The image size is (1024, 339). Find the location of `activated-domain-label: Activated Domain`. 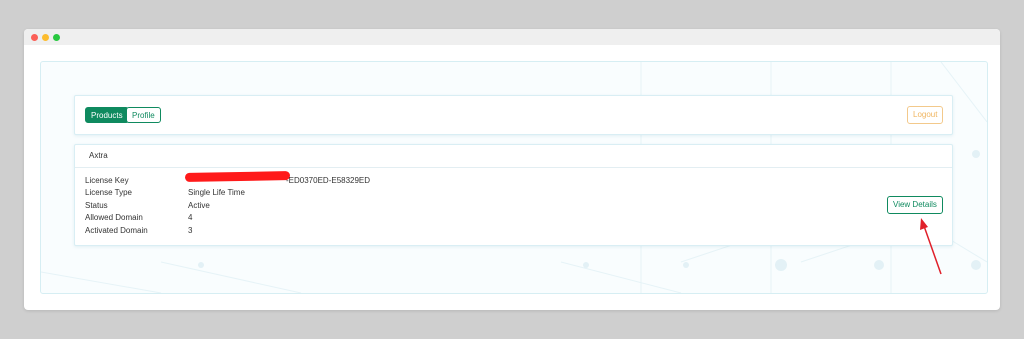

activated-domain-label: Activated Domain is located at coordinates (116, 230).